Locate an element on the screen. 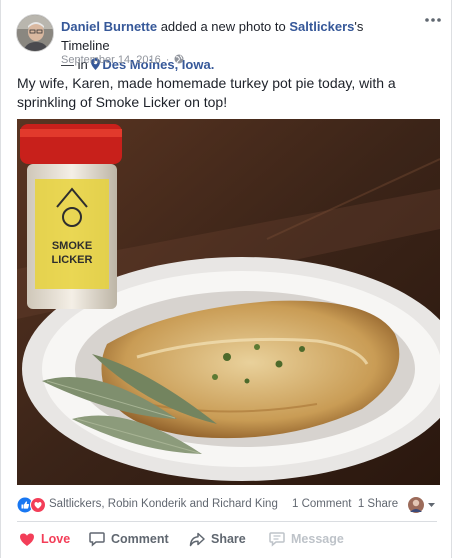 This screenshot has height=558, width=452. comment-label: Comment is located at coordinates (140, 539).